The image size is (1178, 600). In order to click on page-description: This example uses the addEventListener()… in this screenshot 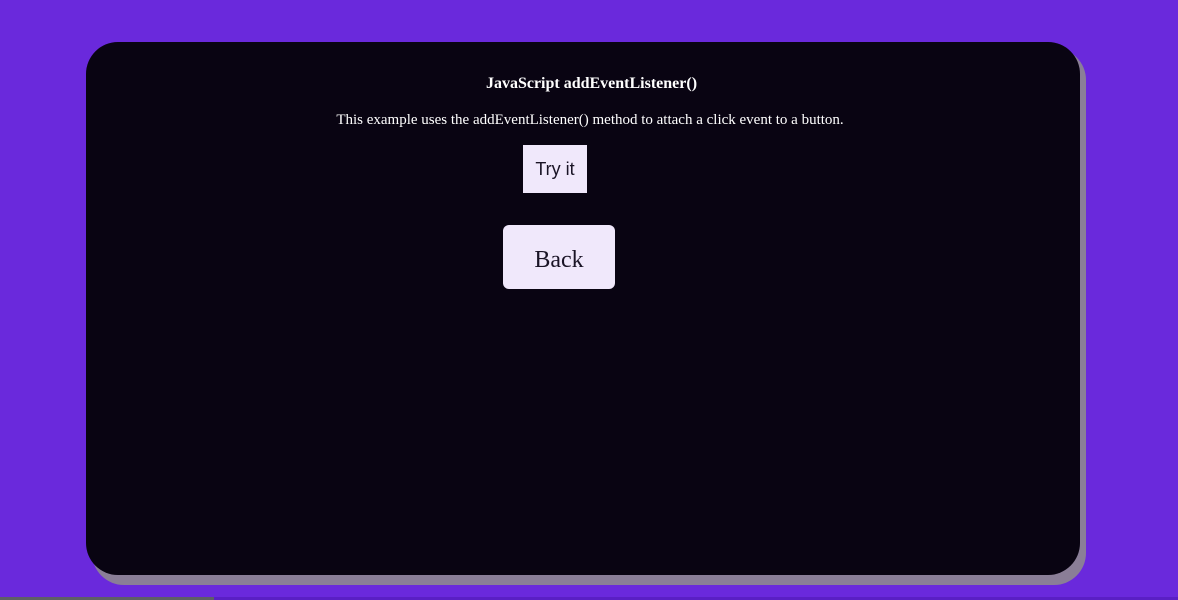, I will do `click(590, 120)`.